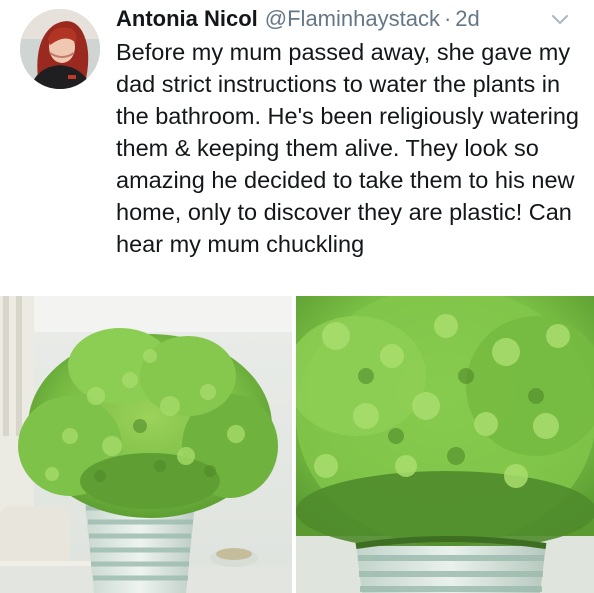  Describe the element at coordinates (467, 19) in the screenshot. I see `tweet-timestamp: 2d` at that location.